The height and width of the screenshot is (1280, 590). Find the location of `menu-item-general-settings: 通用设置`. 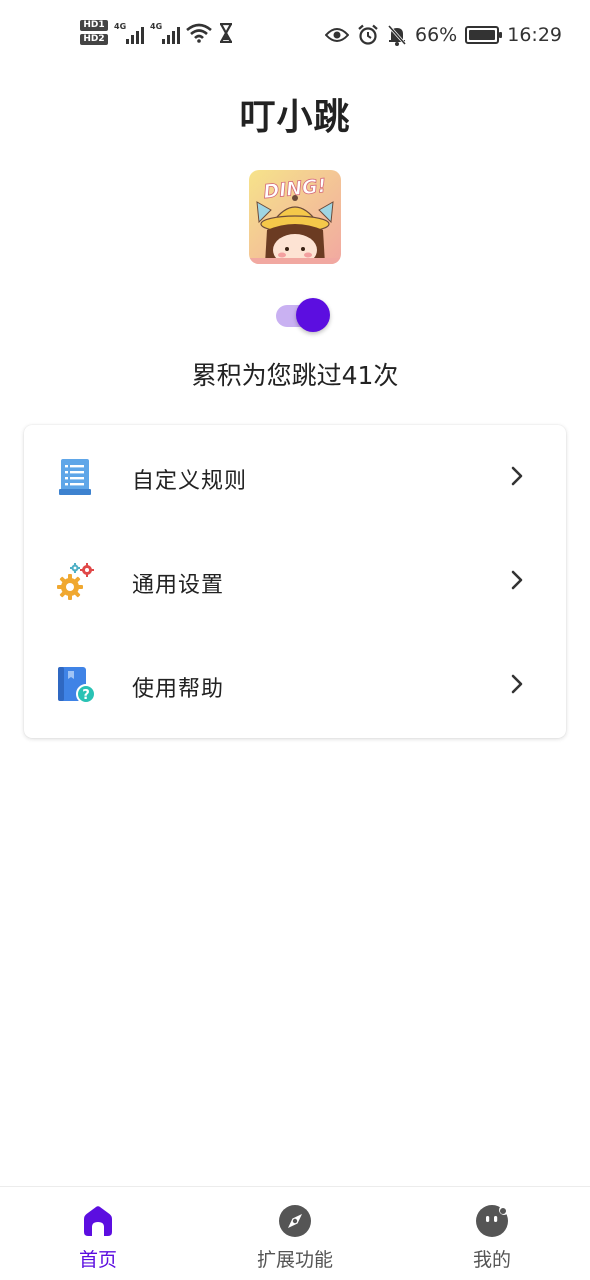

menu-item-general-settings: 通用设置 is located at coordinates (295, 581).